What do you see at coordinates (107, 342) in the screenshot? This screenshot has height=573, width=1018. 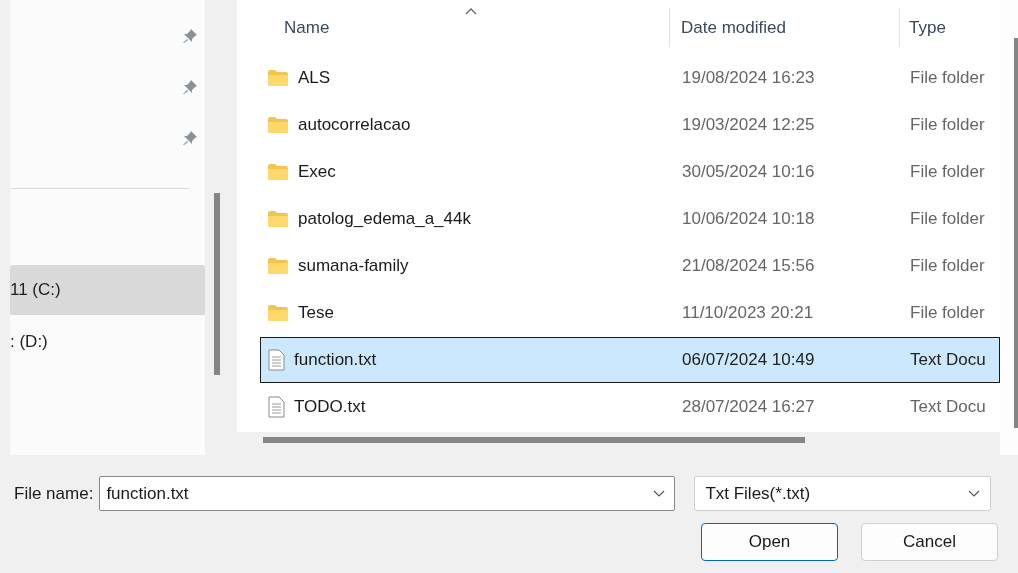 I see `drive-item: : (D:)` at bounding box center [107, 342].